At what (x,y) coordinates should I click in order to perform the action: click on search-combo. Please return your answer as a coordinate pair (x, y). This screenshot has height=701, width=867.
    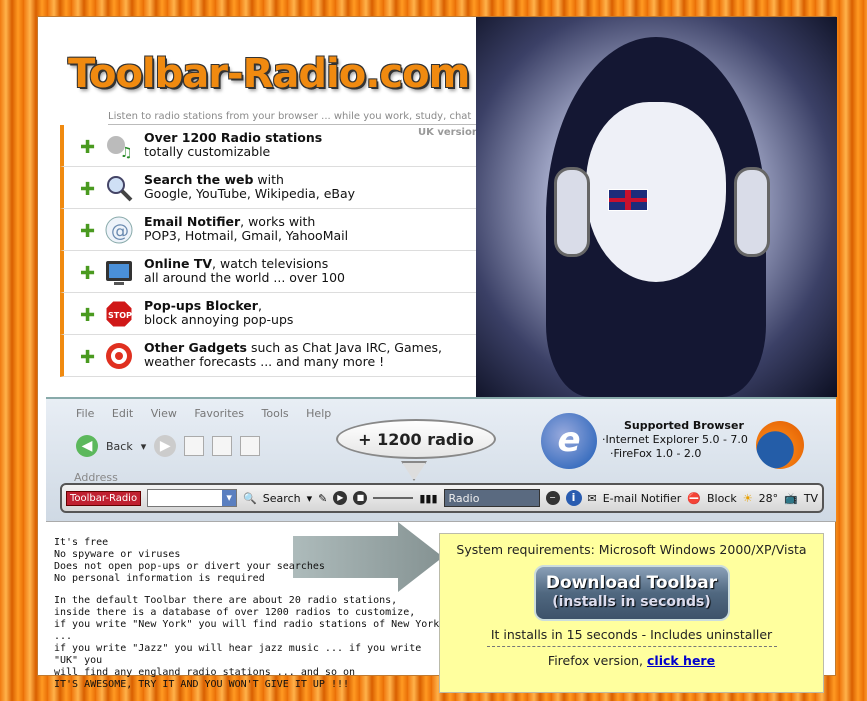
    Looking at the image, I should click on (192, 498).